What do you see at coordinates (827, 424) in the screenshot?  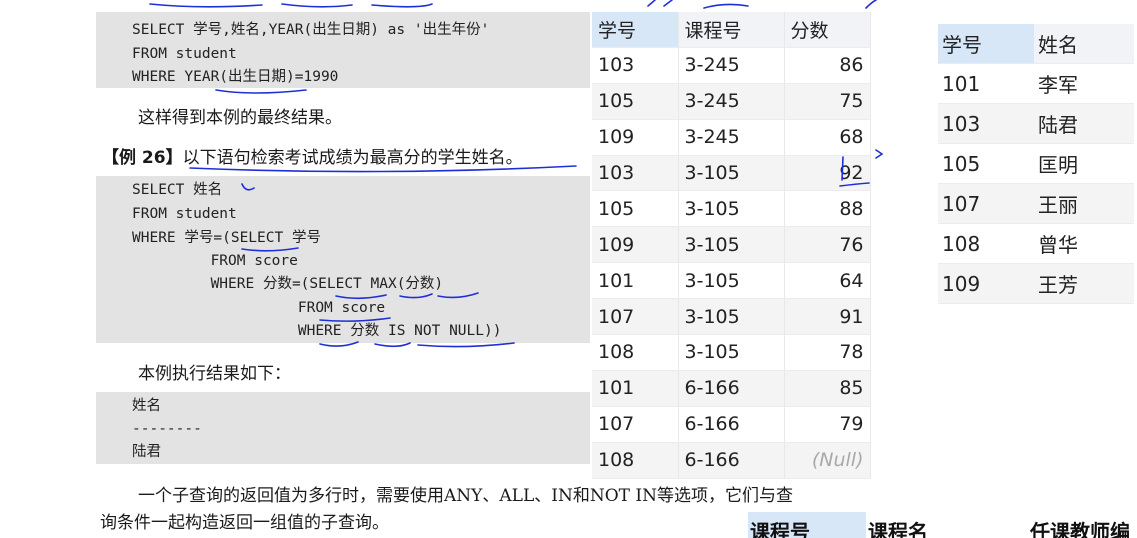 I see `table-cell: 79` at bounding box center [827, 424].